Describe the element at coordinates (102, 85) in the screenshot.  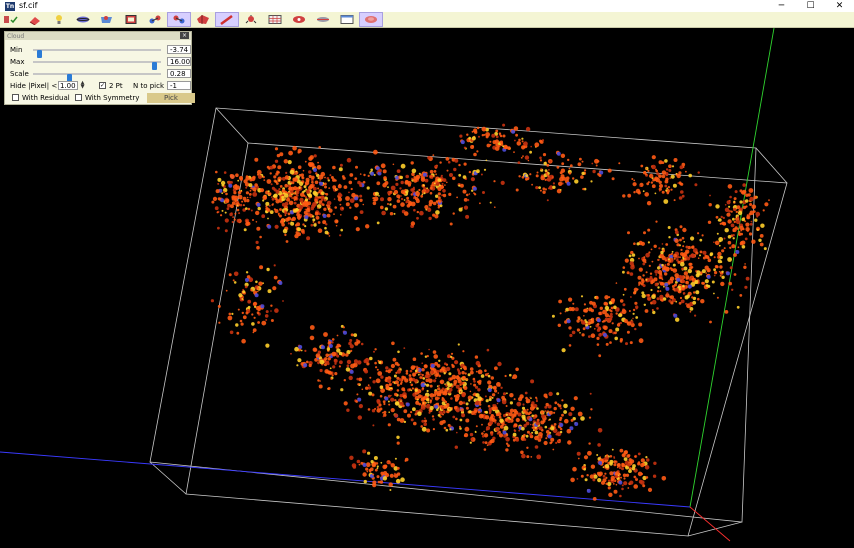
I see `two-pt-checkbox: ✓` at that location.